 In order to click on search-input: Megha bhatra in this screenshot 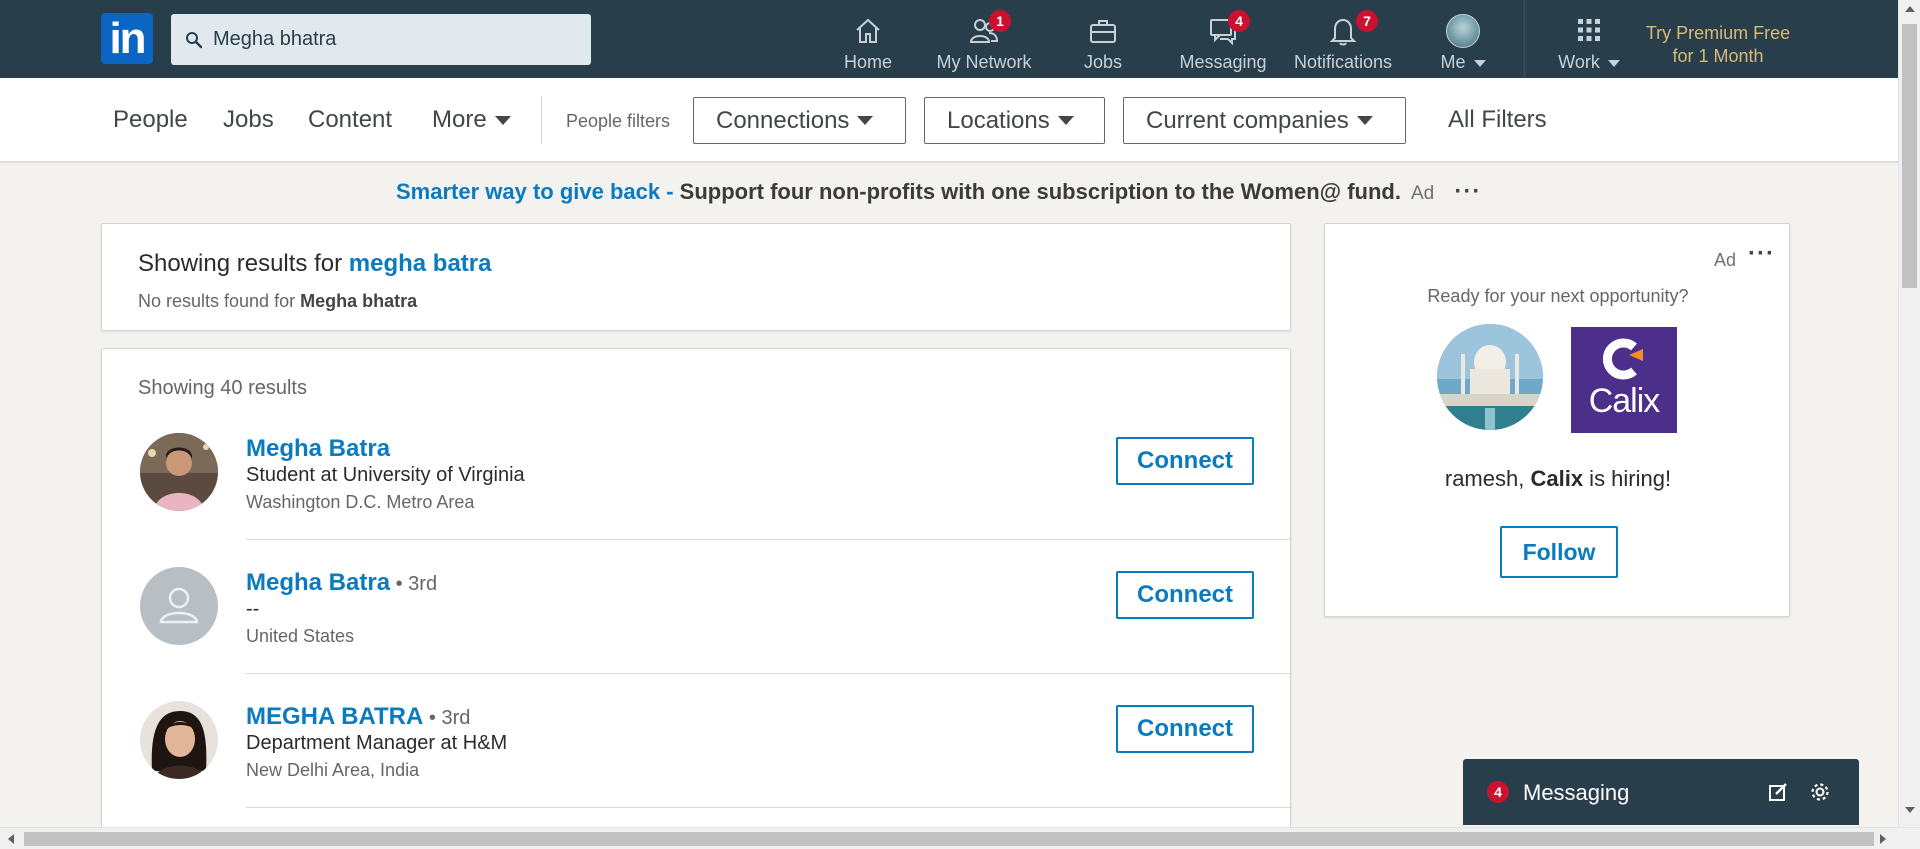, I will do `click(381, 39)`.